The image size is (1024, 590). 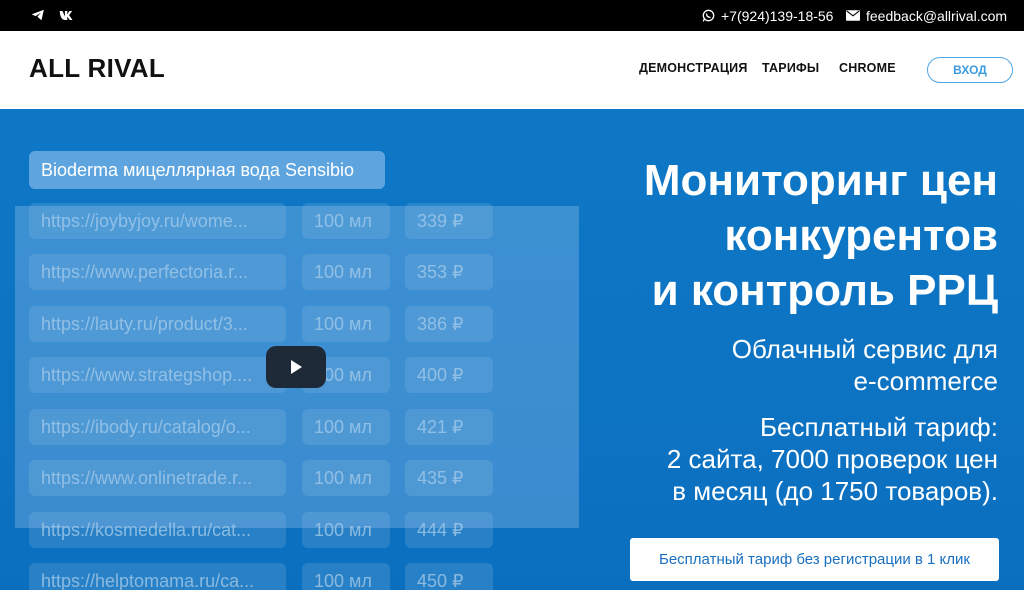 I want to click on hero-subtitle: Облачный сервис для e-commerce, so click(x=788, y=365).